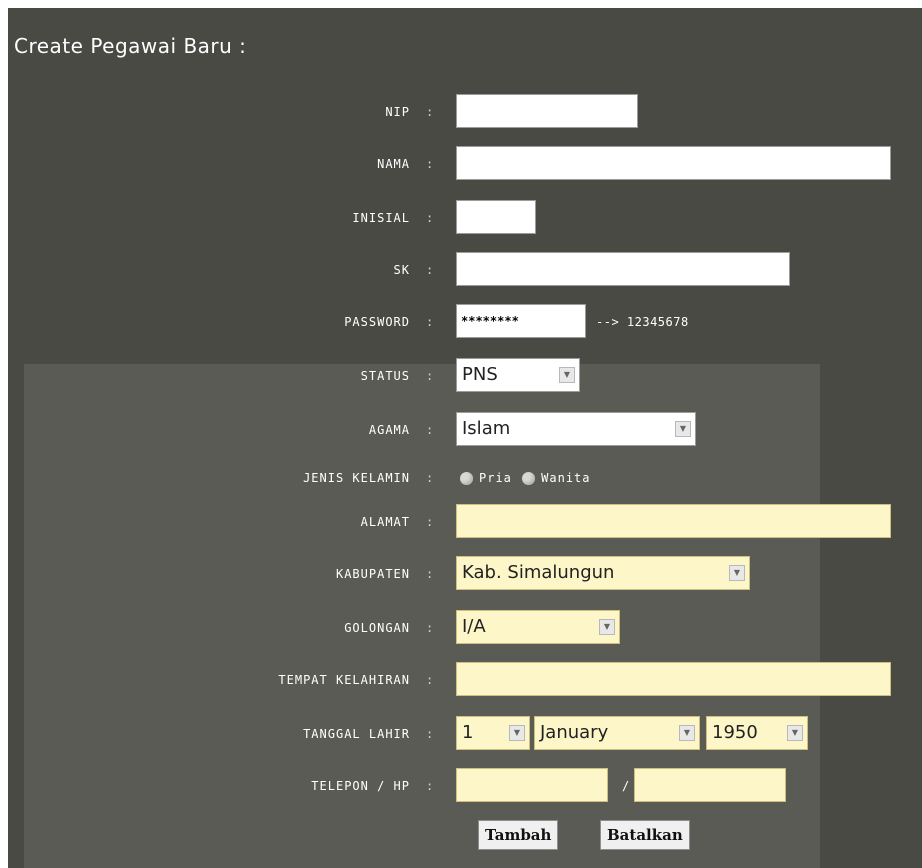 This screenshot has height=868, width=922. Describe the element at coordinates (377, 322) in the screenshot. I see `password-label: PASSWORD` at that location.